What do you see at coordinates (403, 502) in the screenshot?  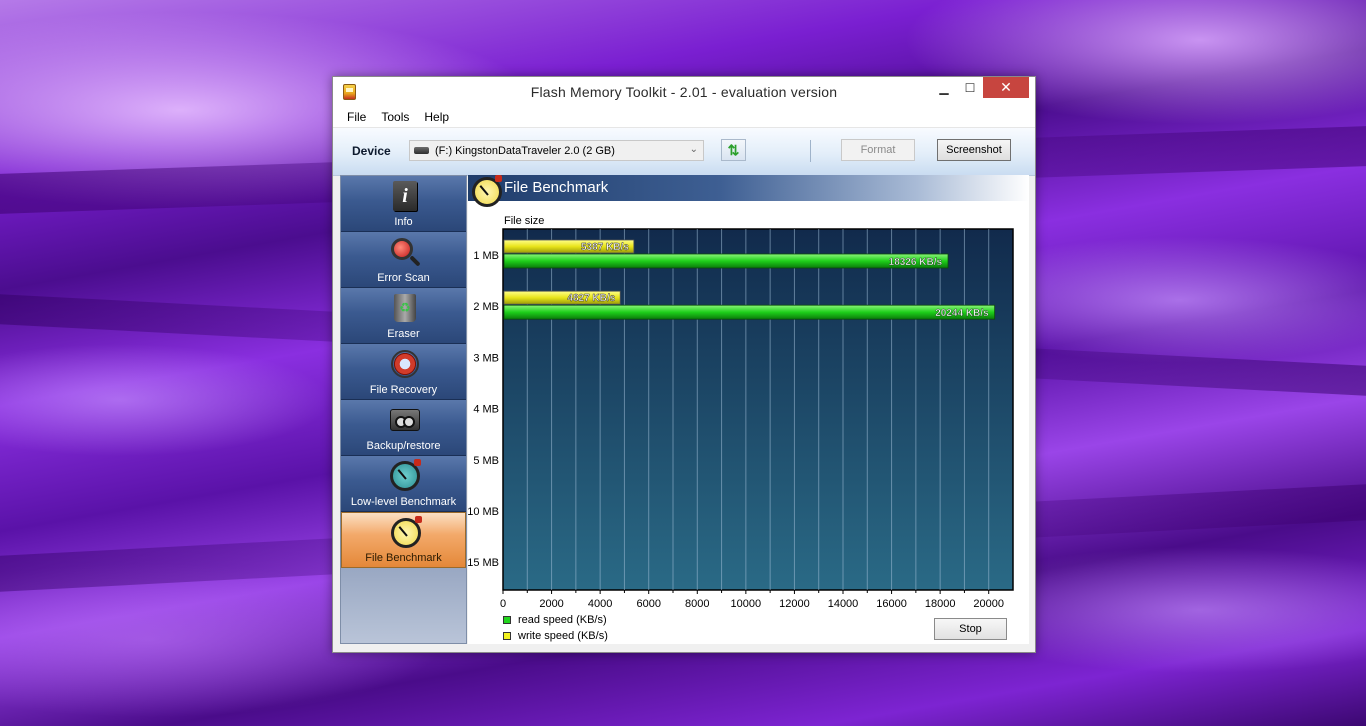 I see `sidebar-item-label: Low-level Benchmark` at bounding box center [403, 502].